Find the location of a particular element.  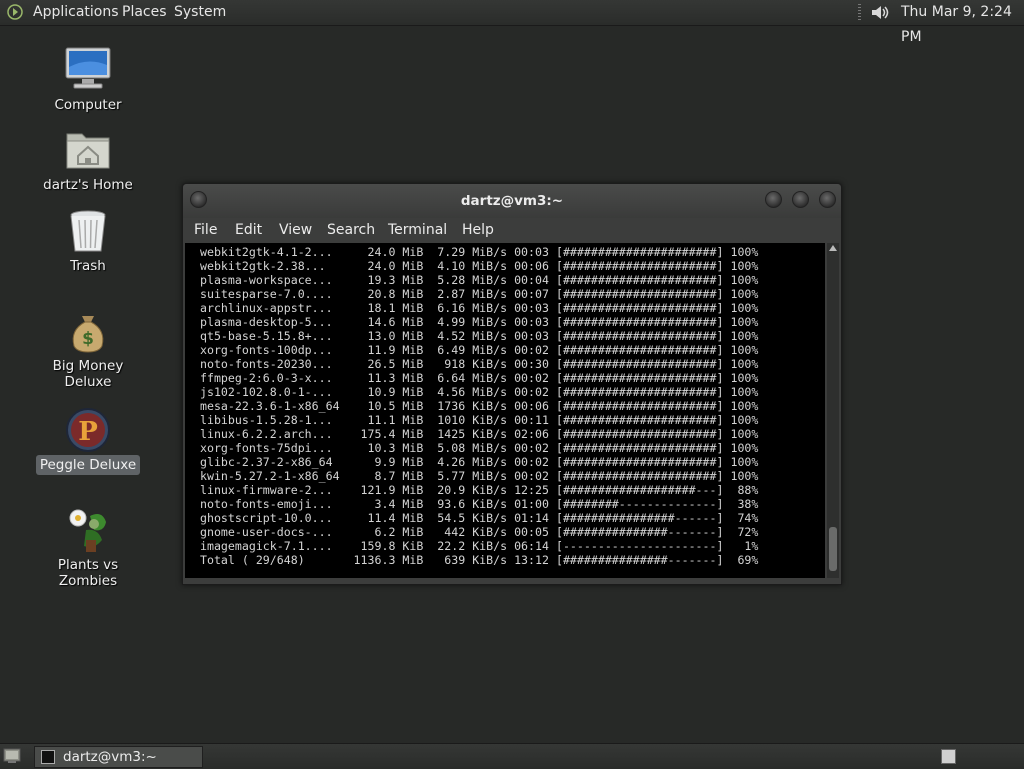

desktop-icon-computer: Computer is located at coordinates (88, 80).